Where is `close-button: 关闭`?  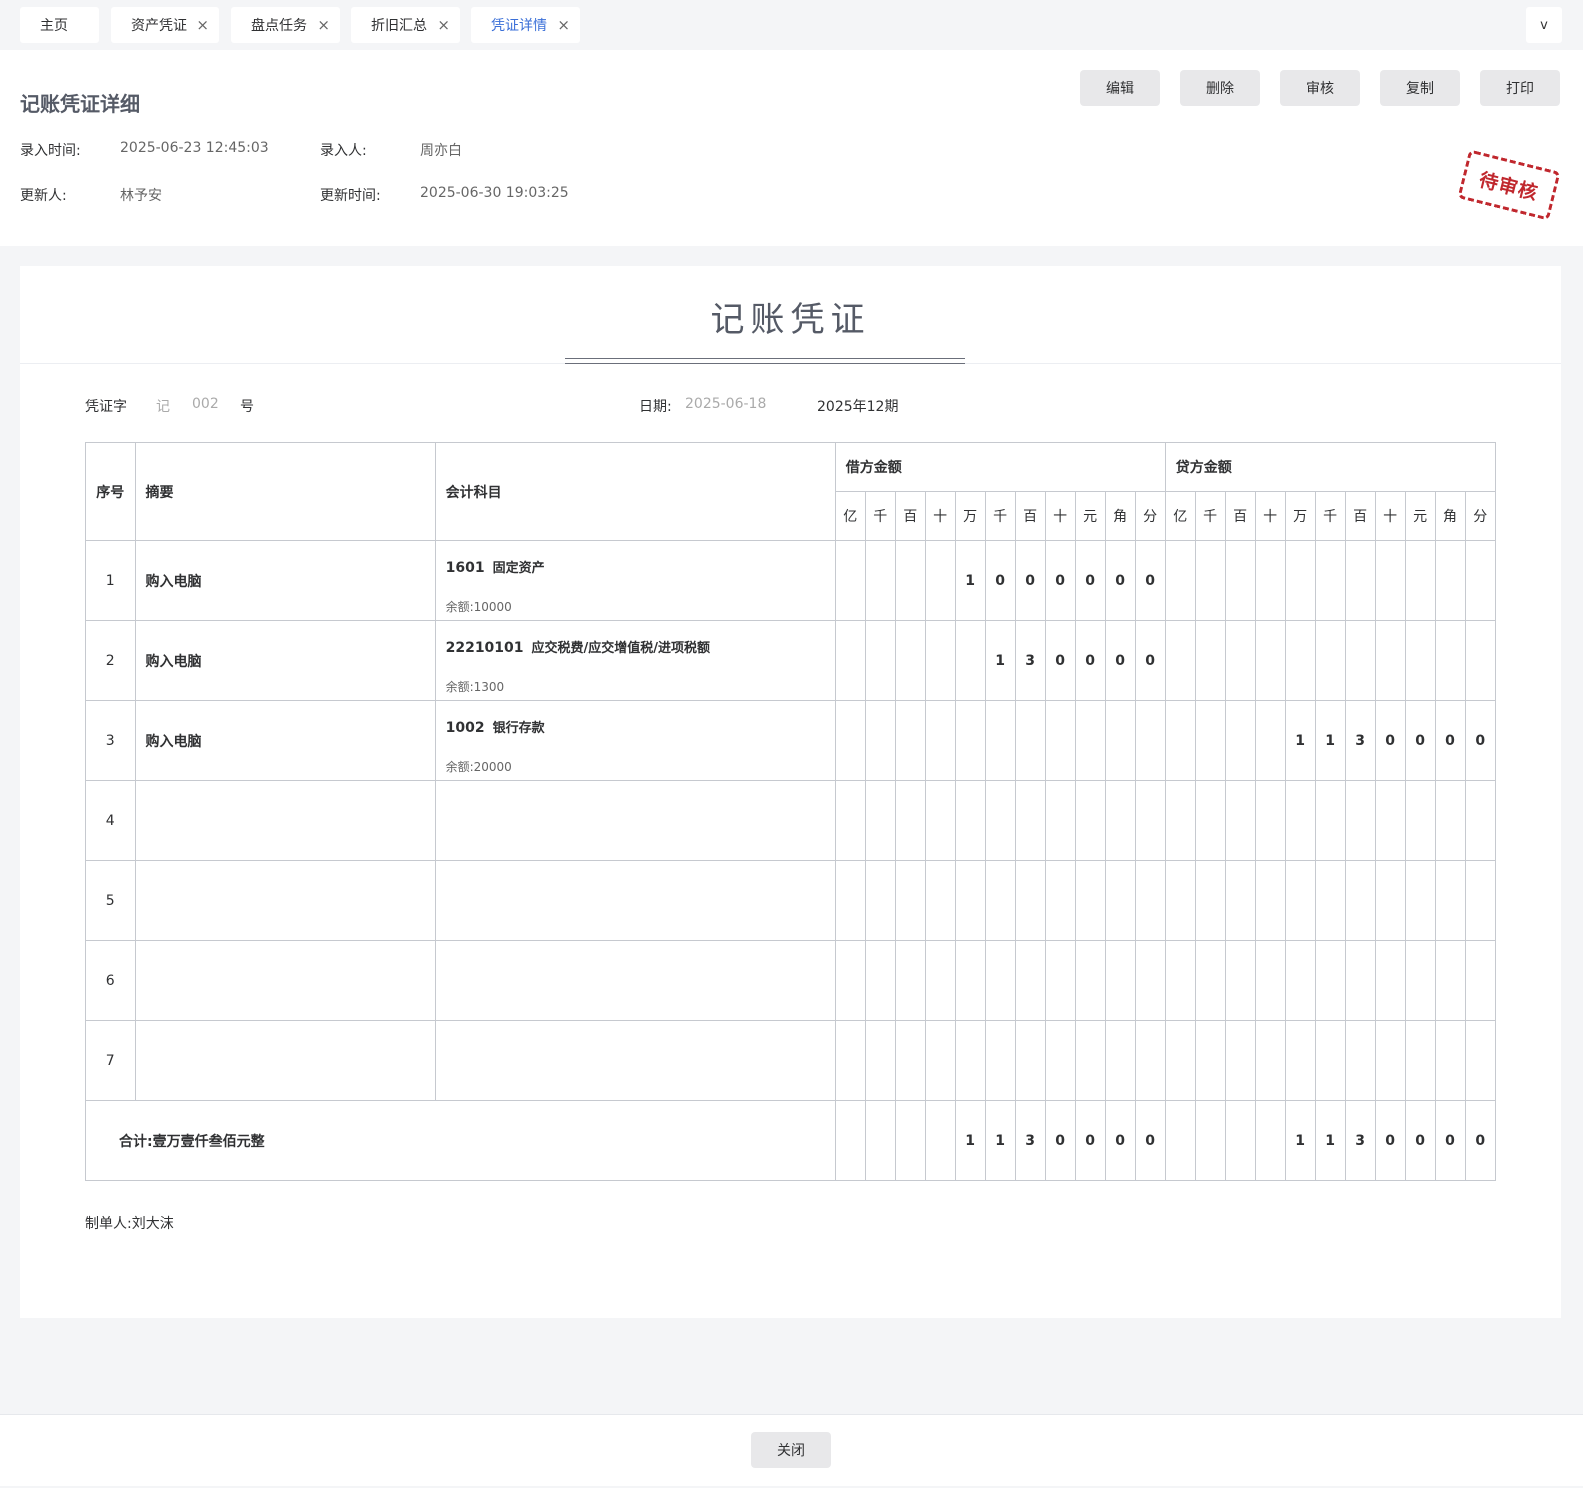
close-button: 关闭 is located at coordinates (791, 1450).